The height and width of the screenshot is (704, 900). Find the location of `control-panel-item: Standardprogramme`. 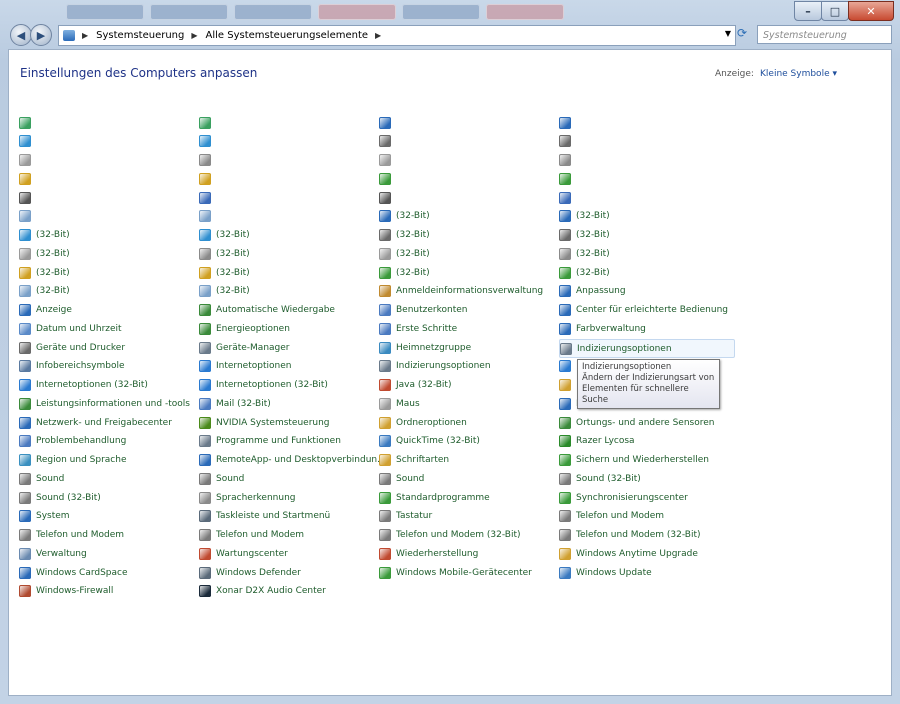

control-panel-item: Standardprogramme is located at coordinates (434, 497).